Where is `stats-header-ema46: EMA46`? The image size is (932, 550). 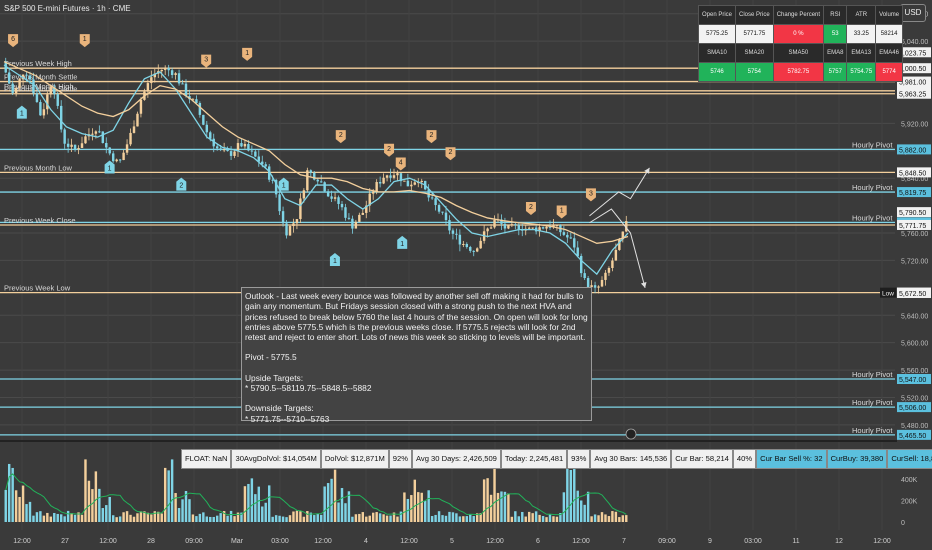 stats-header-ema46: EMA46 is located at coordinates (889, 53).